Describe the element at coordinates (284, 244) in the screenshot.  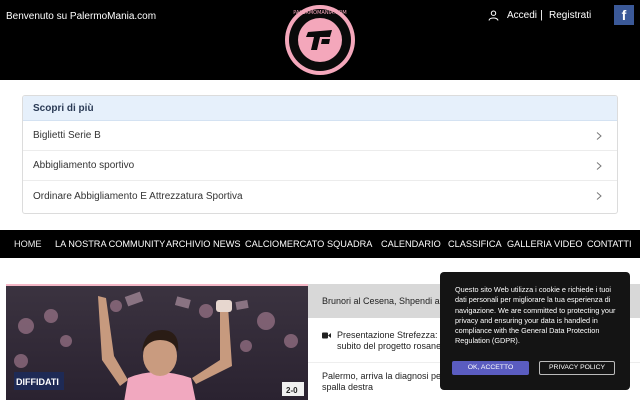
I see `nav-calciomercato: CALCIOMERCATO` at that location.